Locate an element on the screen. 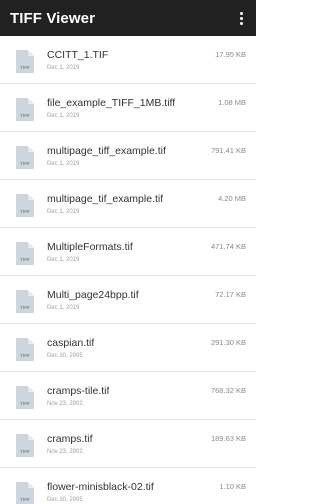 Image resolution: width=320 pixels, height=504 pixels. file-name: CCITT_1.TIF is located at coordinates (78, 55).